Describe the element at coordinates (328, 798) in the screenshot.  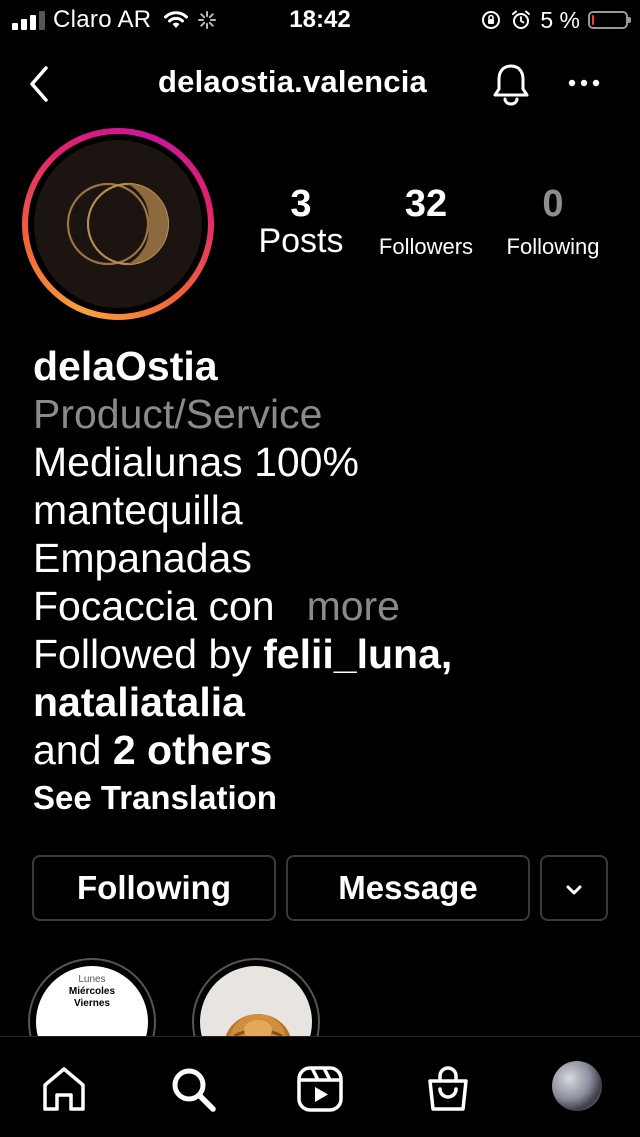
I see `see-translation-link: See Translation` at that location.